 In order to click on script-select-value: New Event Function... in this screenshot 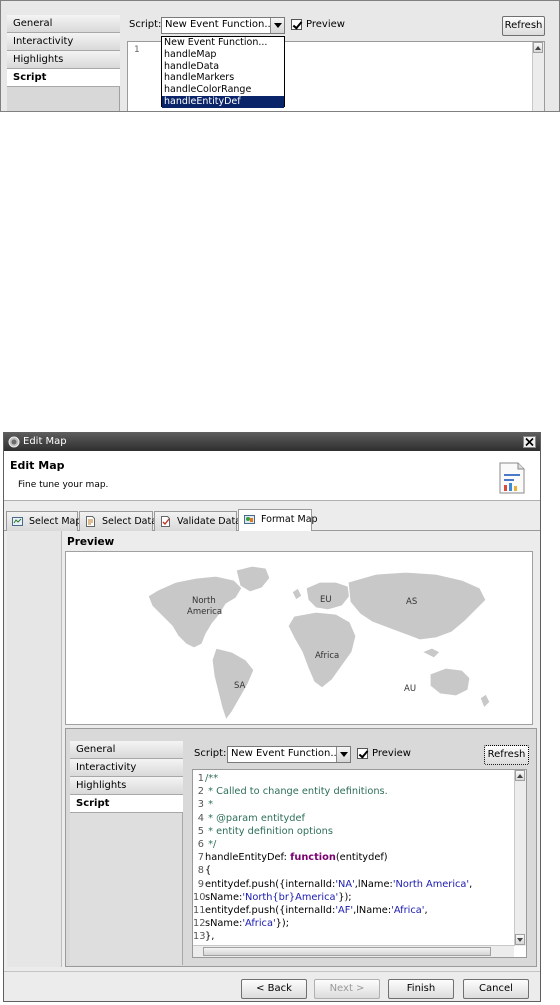, I will do `click(219, 24)`.